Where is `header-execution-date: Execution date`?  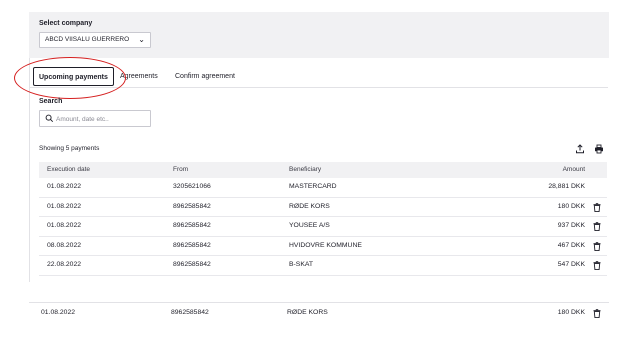
header-execution-date: Execution date is located at coordinates (68, 170).